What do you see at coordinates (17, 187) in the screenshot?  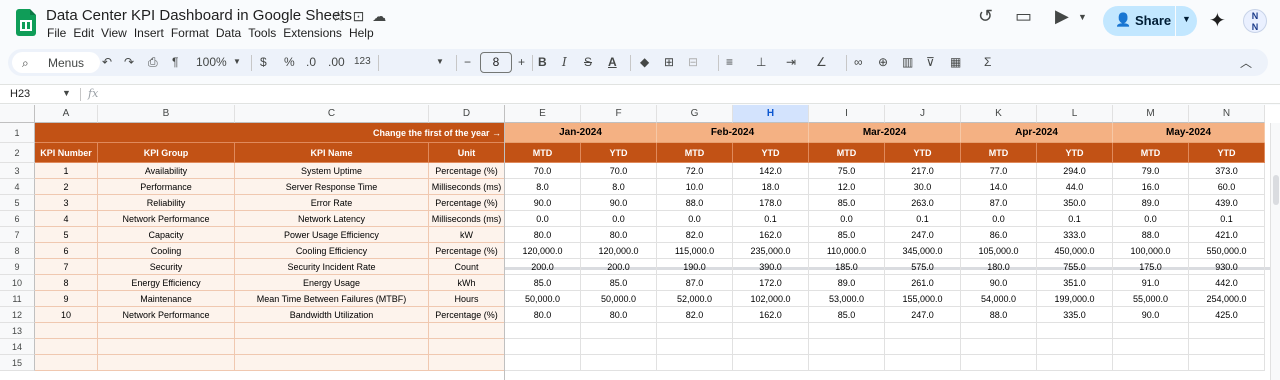 I see `row-header-4: 4` at bounding box center [17, 187].